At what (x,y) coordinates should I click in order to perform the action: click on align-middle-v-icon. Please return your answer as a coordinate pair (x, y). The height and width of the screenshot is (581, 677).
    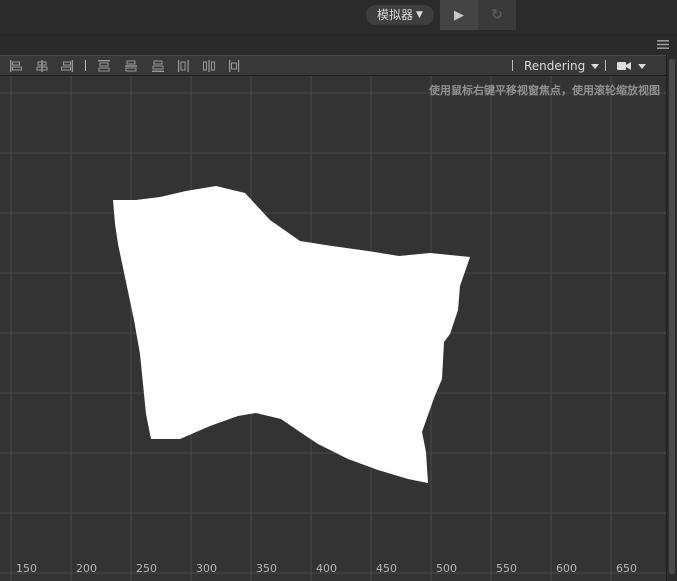
    Looking at the image, I should click on (131, 66).